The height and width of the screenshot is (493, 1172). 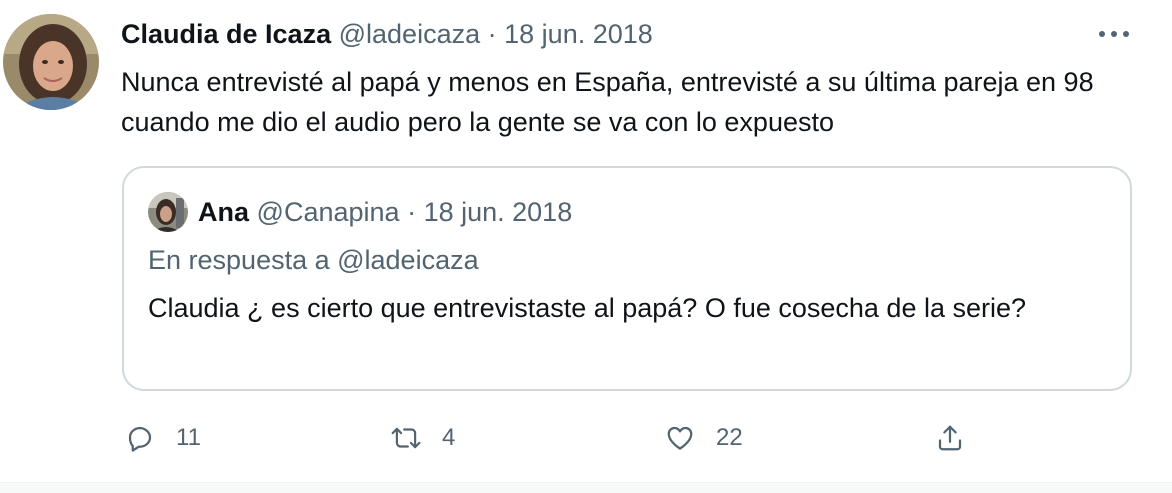 I want to click on quoted-tweet-date: 18 jun. 2018, so click(x=498, y=212).